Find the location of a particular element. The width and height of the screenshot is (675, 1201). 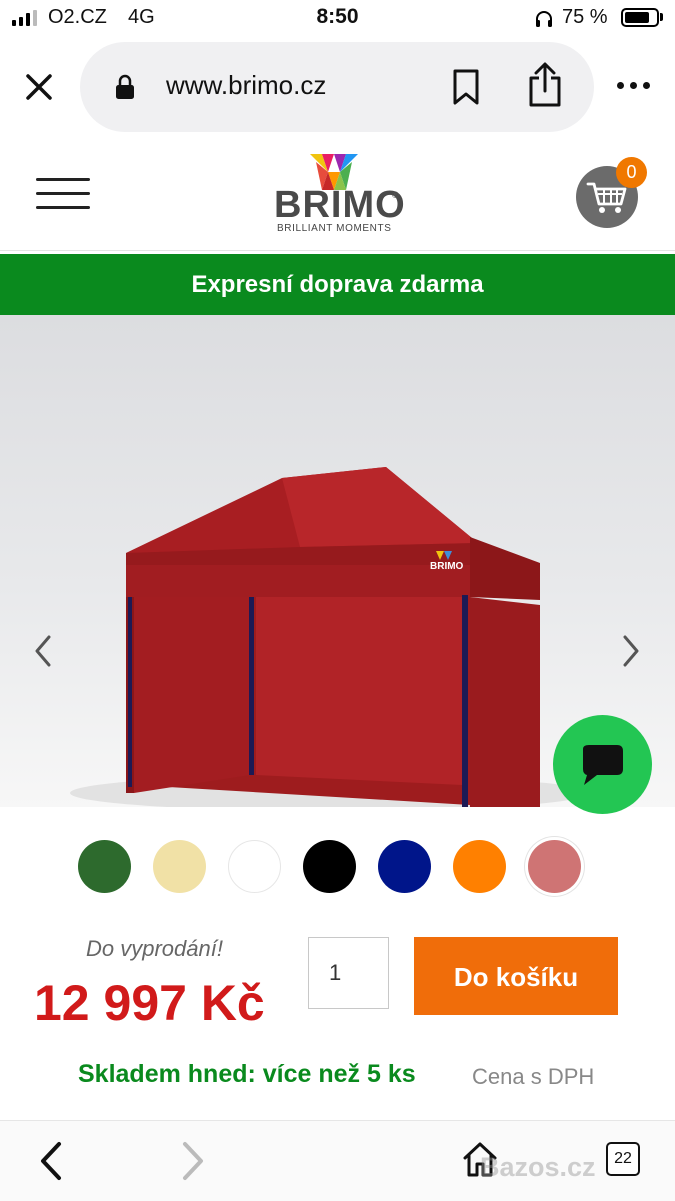

lock-icon is located at coordinates (125, 86).